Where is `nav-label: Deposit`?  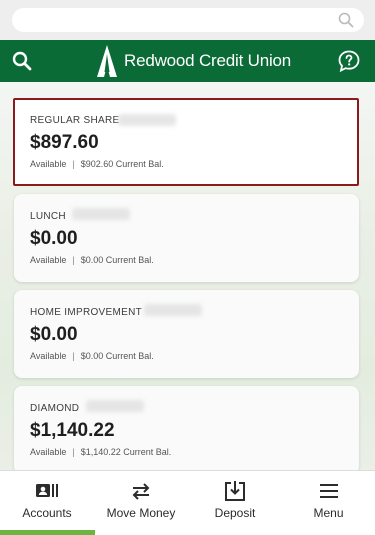 nav-label: Deposit is located at coordinates (235, 513).